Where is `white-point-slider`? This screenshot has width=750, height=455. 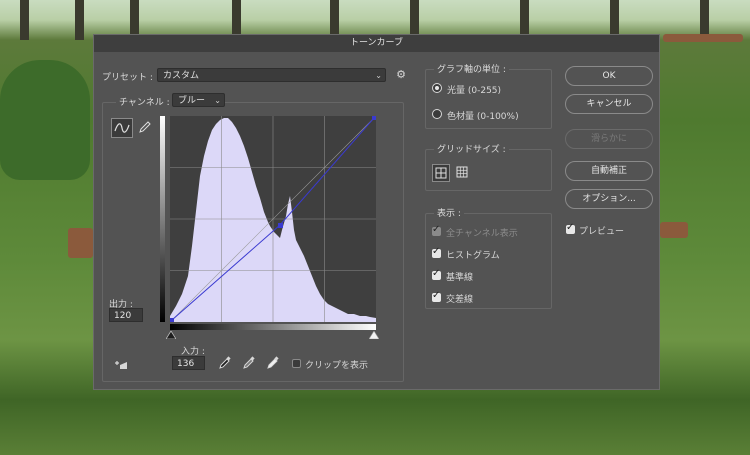 white-point-slider is located at coordinates (374, 335).